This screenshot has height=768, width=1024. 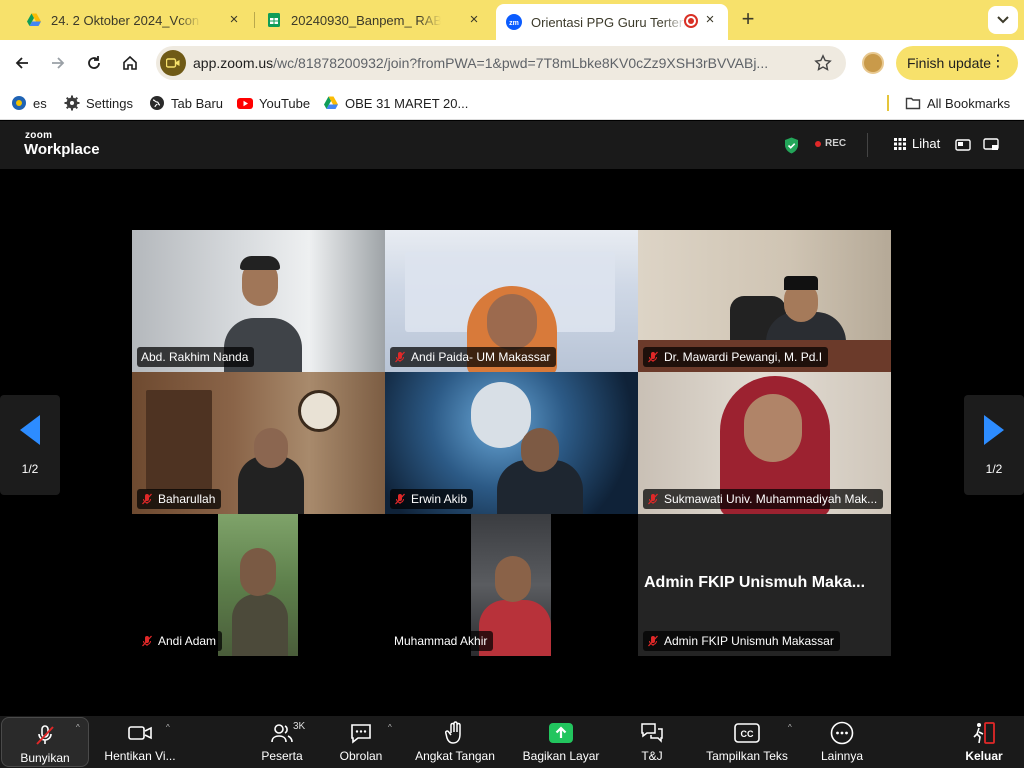 I want to click on bookmark-settings: Settings, so click(x=98, y=103).